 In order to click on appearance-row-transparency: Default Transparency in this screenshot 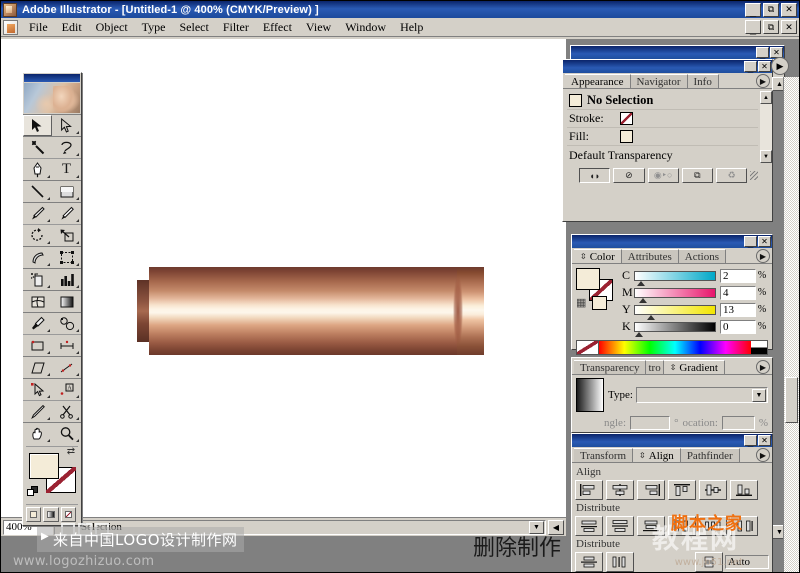, I will do `click(662, 155)`.